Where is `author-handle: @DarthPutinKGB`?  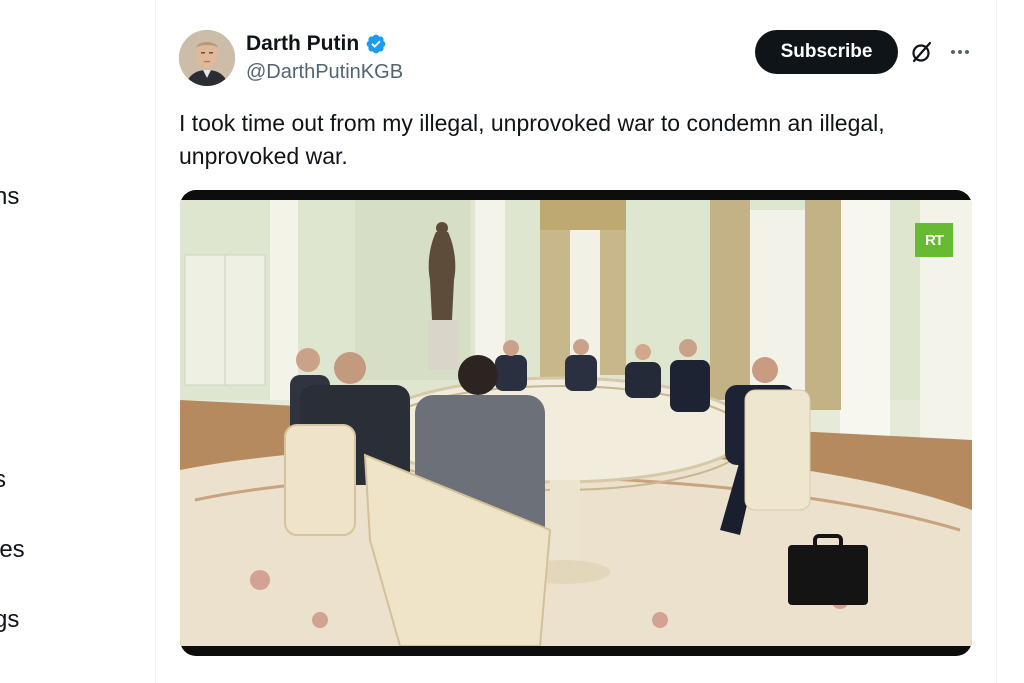 author-handle: @DarthPutinKGB is located at coordinates (324, 72).